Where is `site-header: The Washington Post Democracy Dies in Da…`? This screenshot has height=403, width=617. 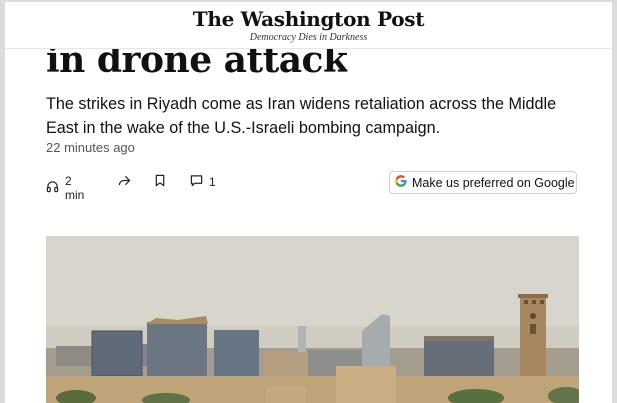
site-header: The Washington Post Democracy Dies in Da… is located at coordinates (308, 25).